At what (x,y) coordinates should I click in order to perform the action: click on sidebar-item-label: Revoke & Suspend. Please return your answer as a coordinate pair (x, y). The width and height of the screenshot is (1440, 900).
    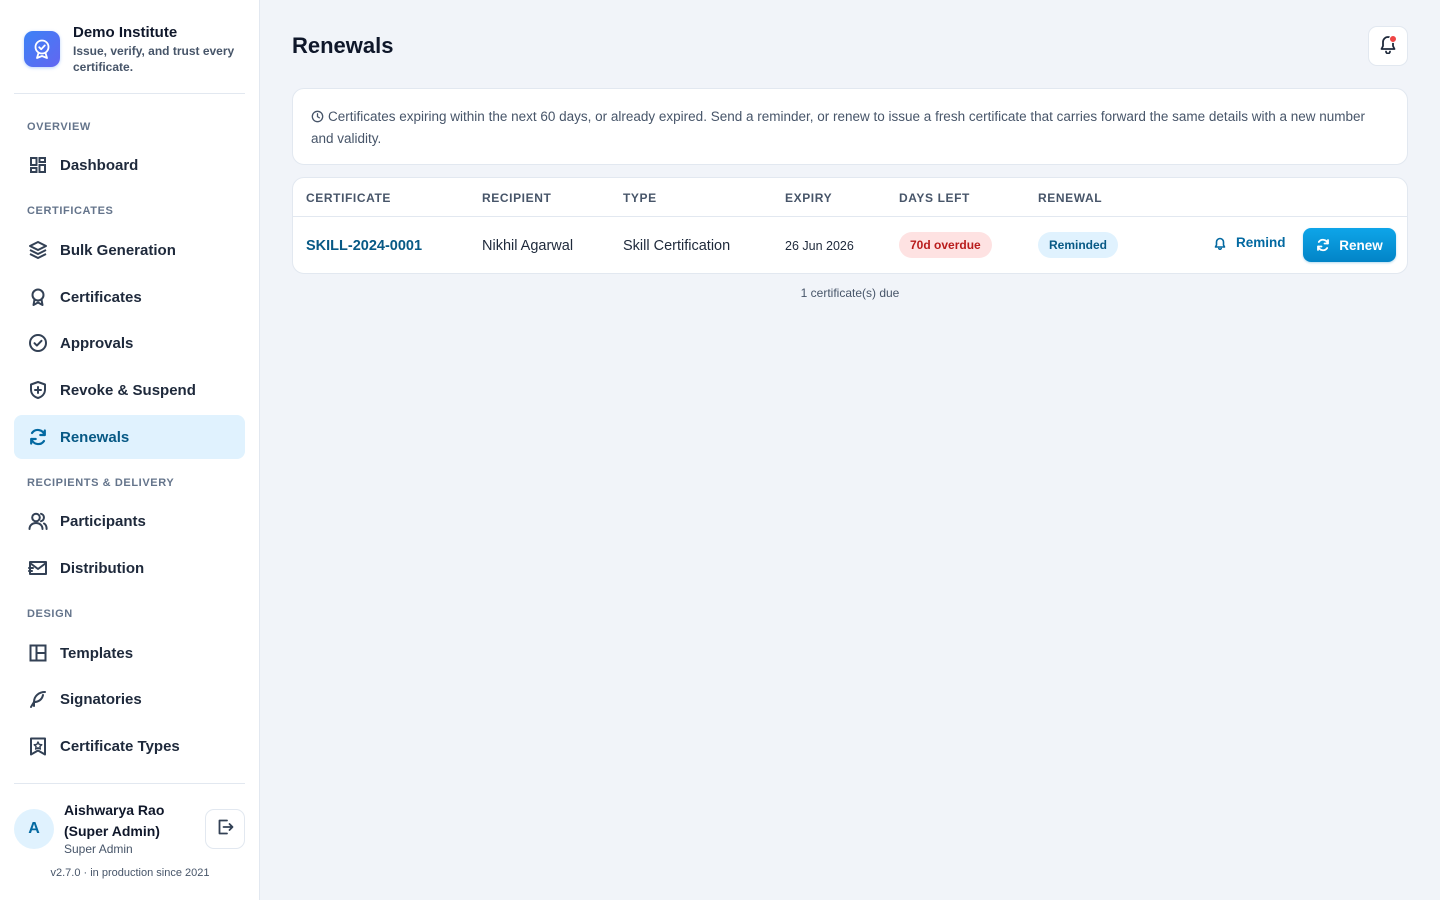
    Looking at the image, I should click on (128, 390).